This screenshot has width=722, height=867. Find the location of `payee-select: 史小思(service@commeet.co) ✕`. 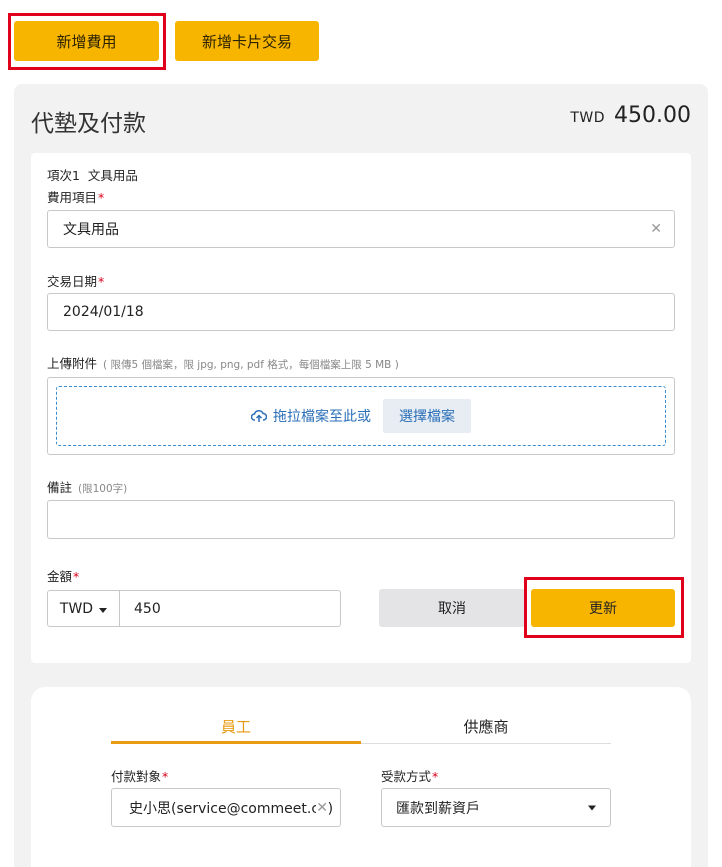

payee-select: 史小思(service@commeet.co) ✕ is located at coordinates (226, 807).